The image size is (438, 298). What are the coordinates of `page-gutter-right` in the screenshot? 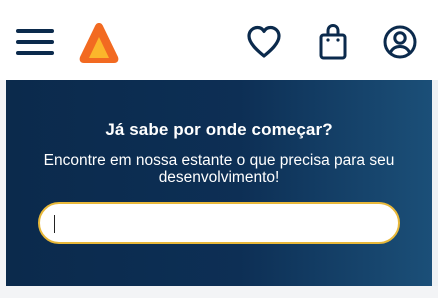 It's located at (435, 189).